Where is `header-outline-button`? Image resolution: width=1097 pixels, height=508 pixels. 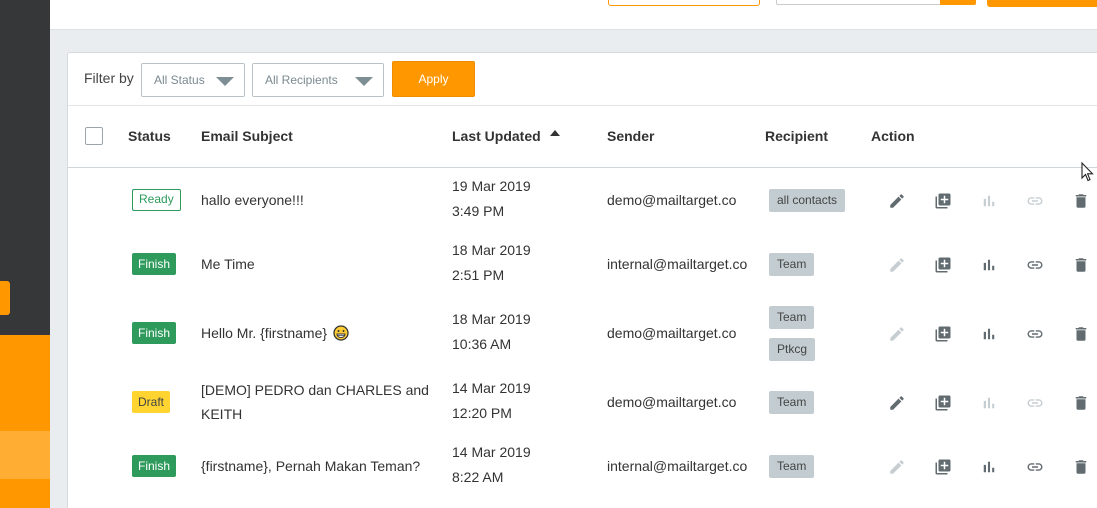 header-outline-button is located at coordinates (684, 3).